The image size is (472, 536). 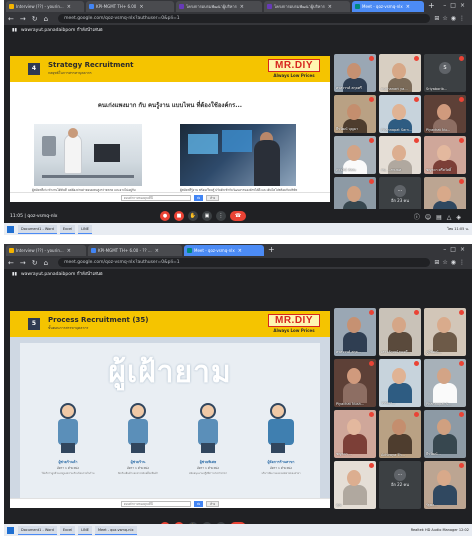 I want to click on taskbar-item: Meet - qoz-vsmq-nlx, so click(x=115, y=530).